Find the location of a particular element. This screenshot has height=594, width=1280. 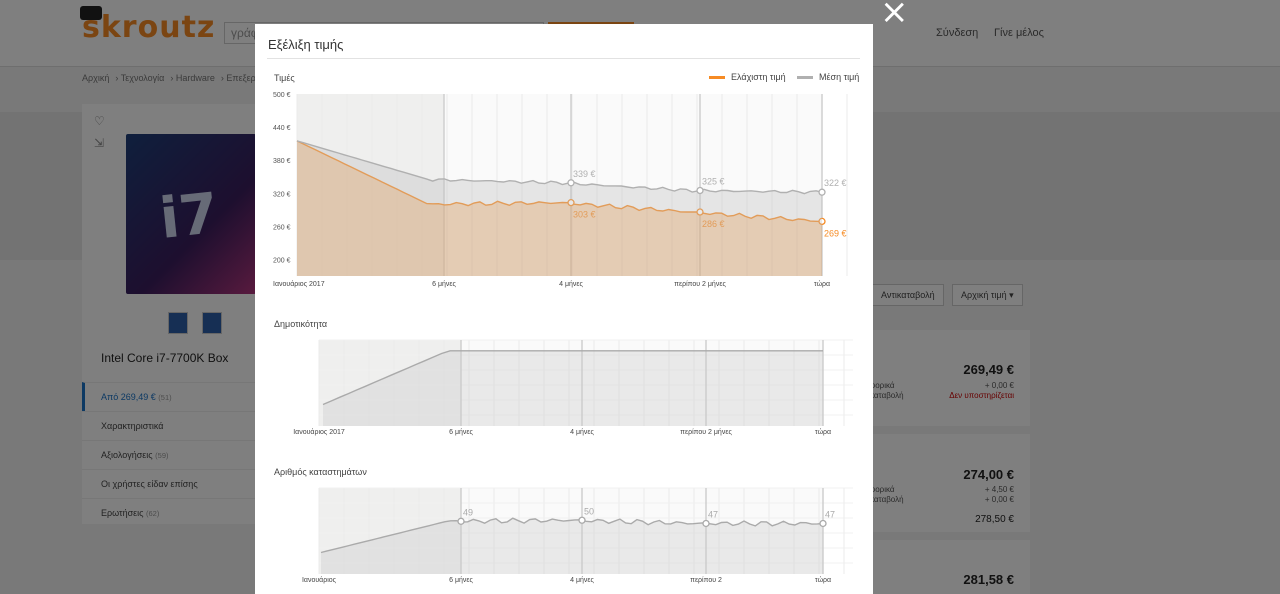

legend-avg-price: Μέση τιμή is located at coordinates (828, 77).